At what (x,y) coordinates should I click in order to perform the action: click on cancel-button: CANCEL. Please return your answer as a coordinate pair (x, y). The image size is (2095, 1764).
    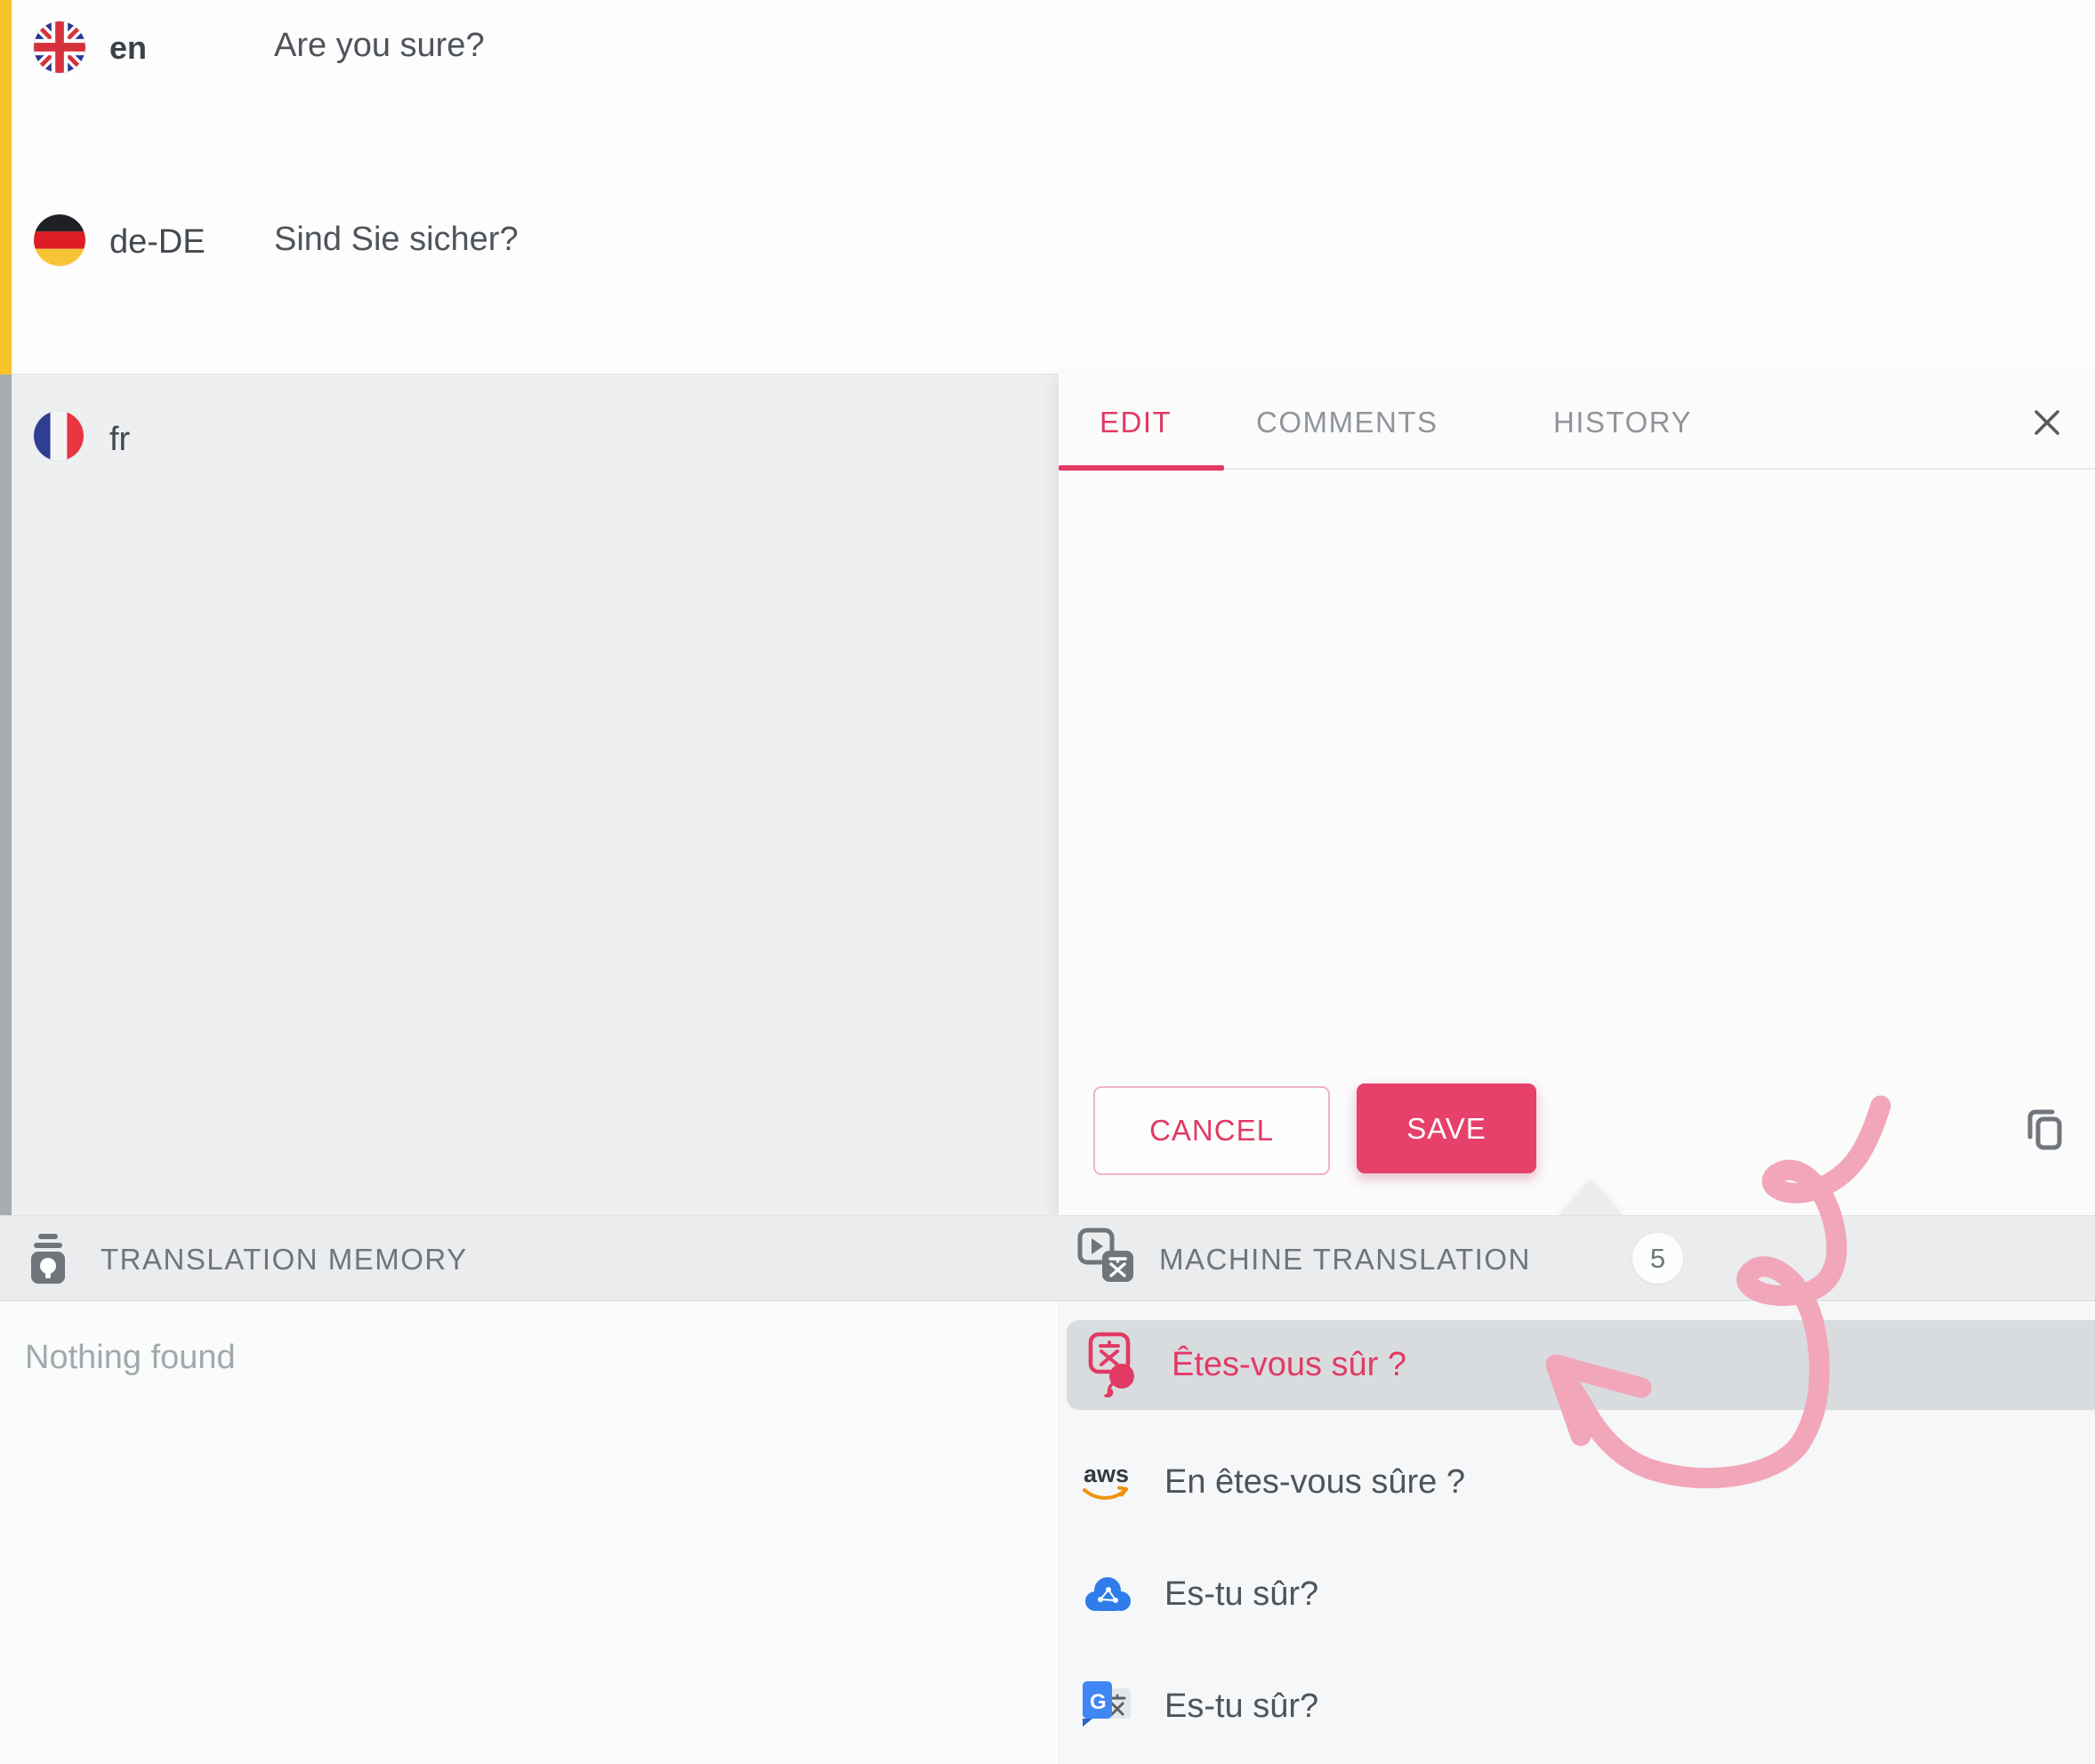
    Looking at the image, I should click on (1211, 1130).